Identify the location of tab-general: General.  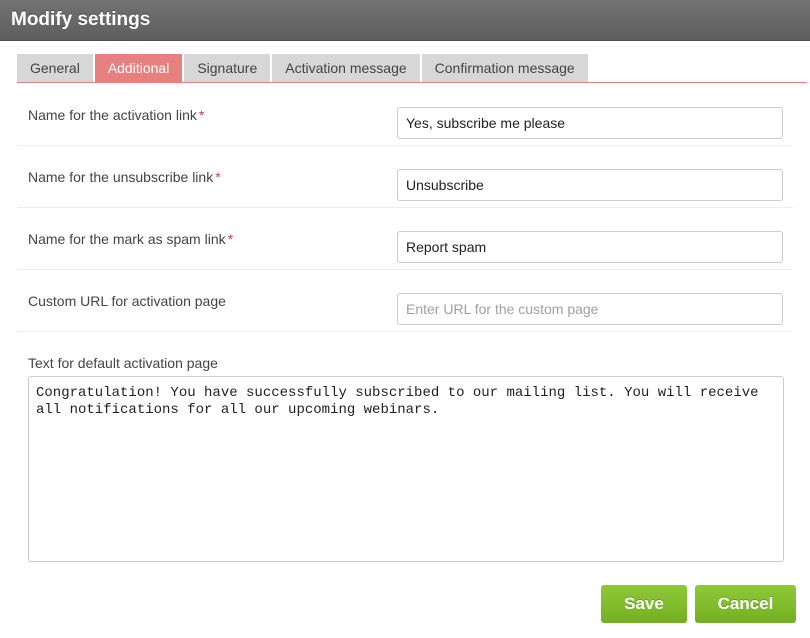
(55, 68).